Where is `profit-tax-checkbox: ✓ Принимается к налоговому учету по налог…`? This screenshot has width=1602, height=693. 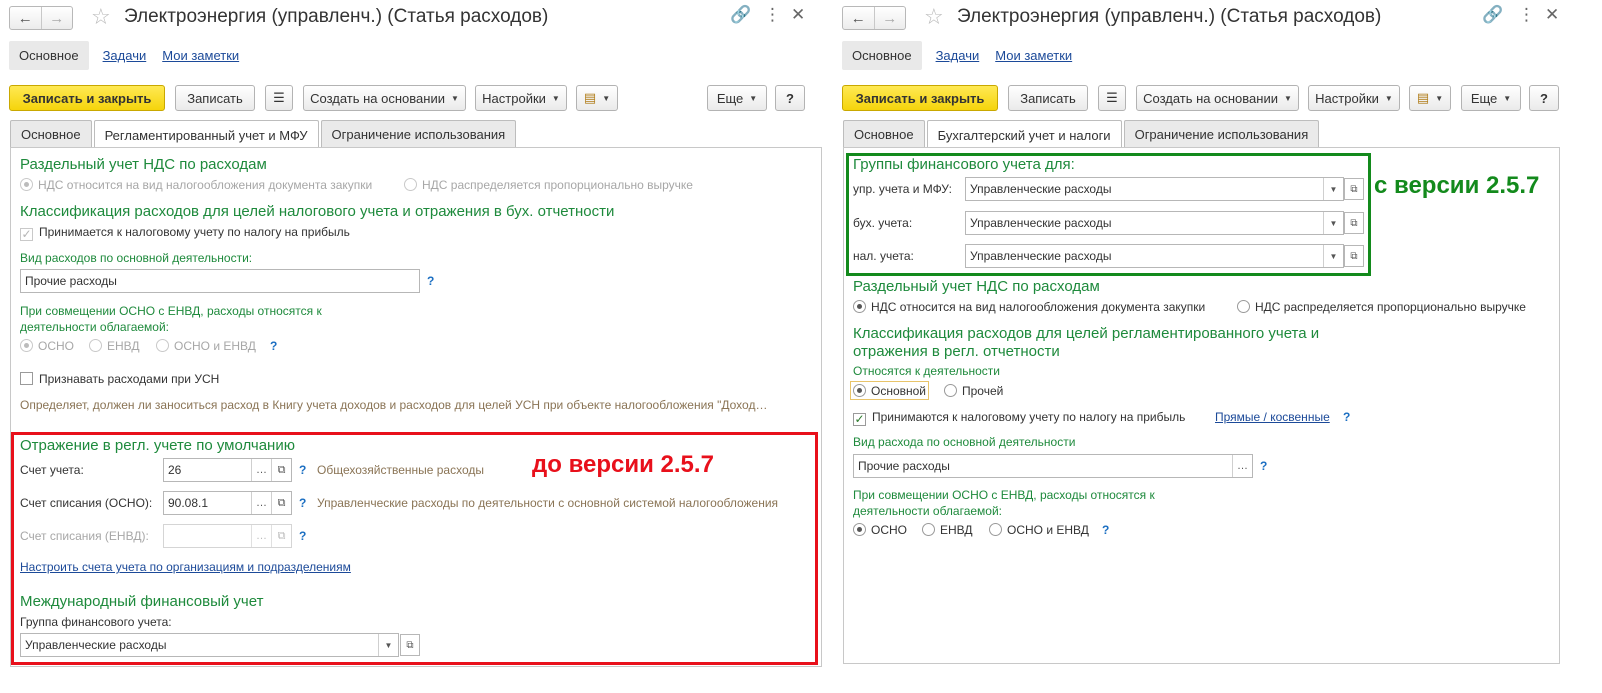 profit-tax-checkbox: ✓ Принимается к налоговому учету по налог… is located at coordinates (185, 233).